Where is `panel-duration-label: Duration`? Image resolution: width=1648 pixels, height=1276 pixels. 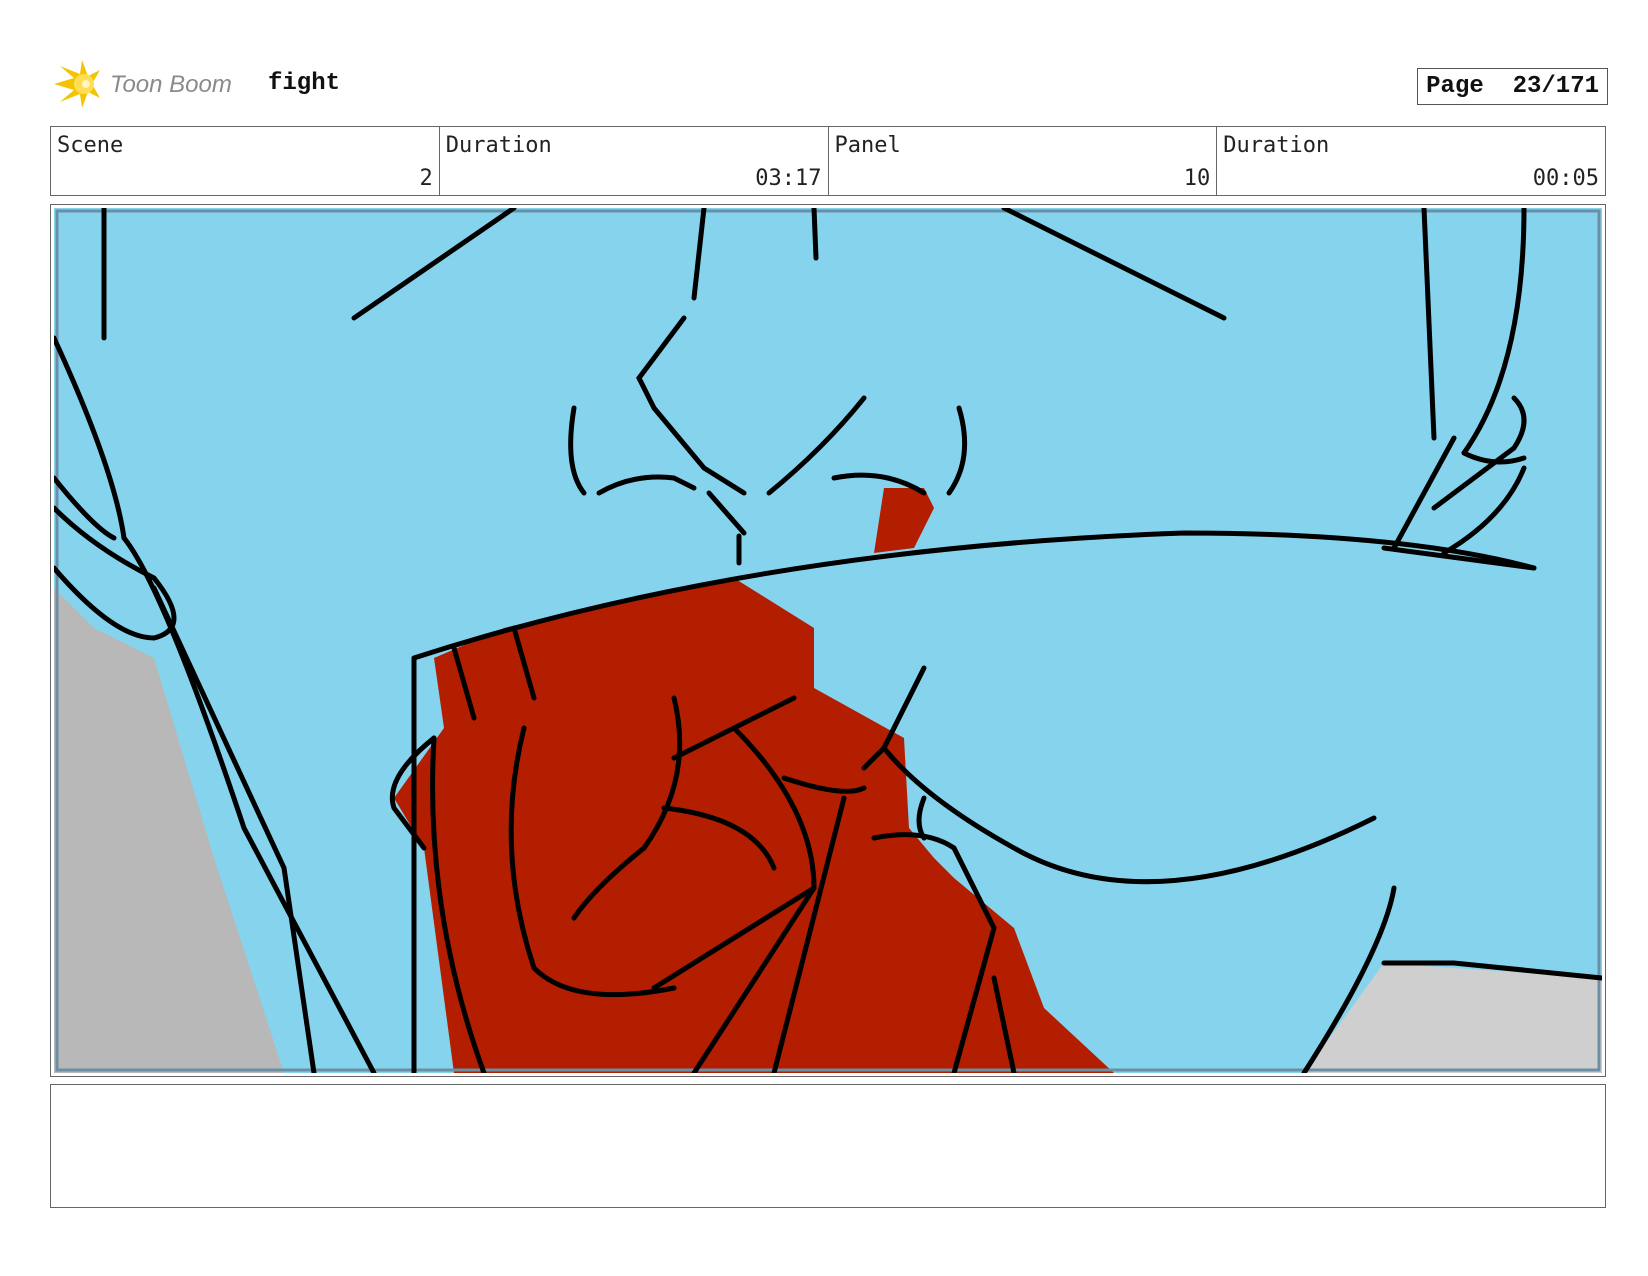
panel-duration-label: Duration is located at coordinates (1276, 145).